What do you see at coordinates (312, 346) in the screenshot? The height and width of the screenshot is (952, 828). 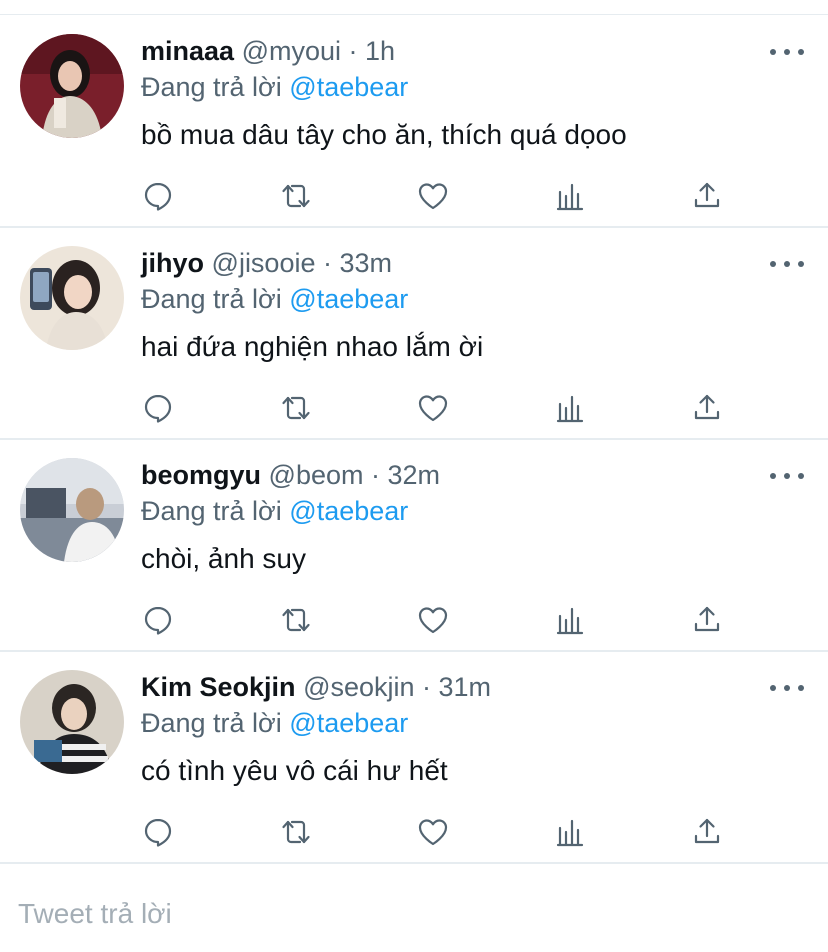 I see `tweet-text: hai đứa nghiện nhao lắm ời` at bounding box center [312, 346].